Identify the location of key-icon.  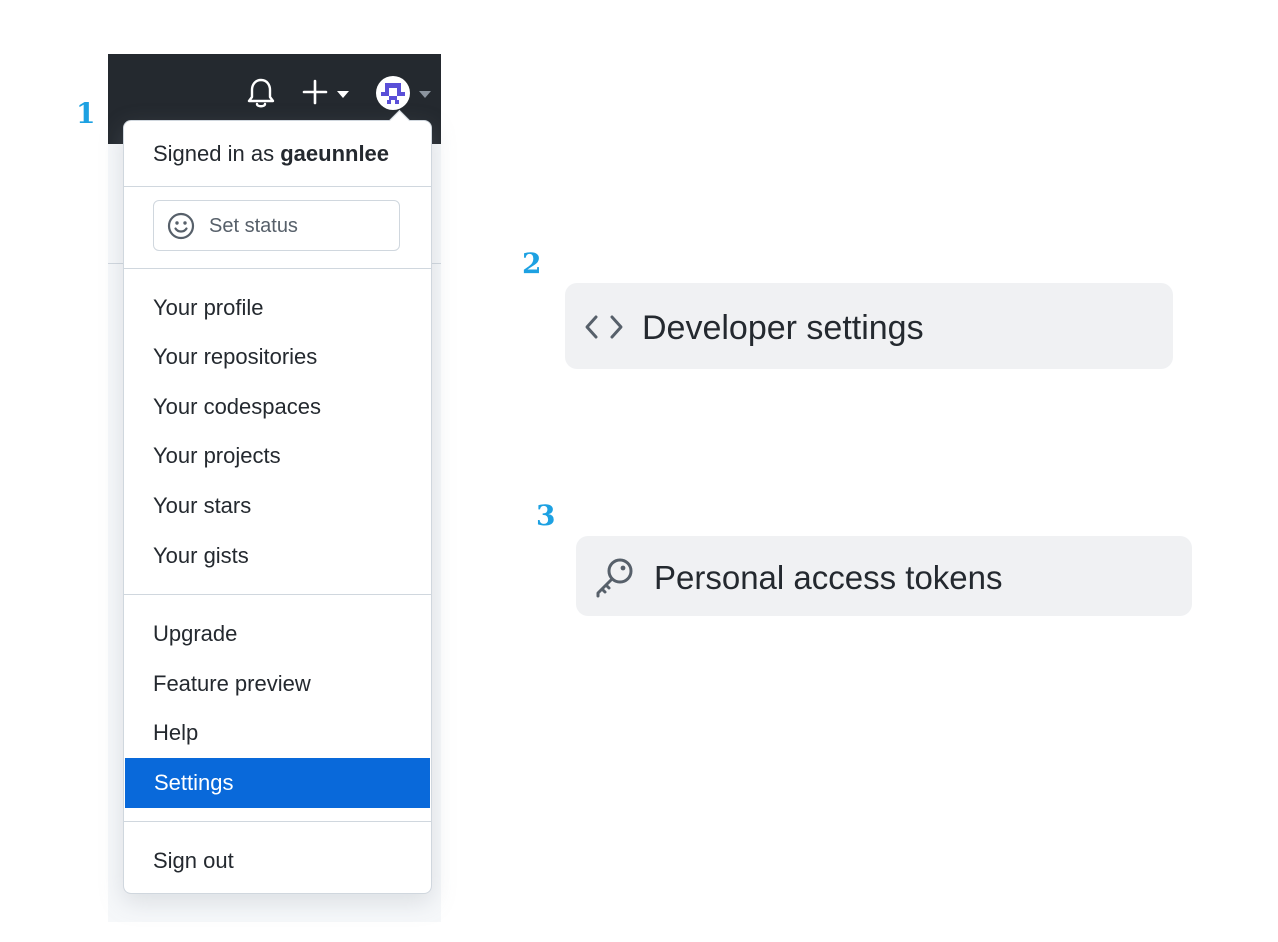
(614, 578).